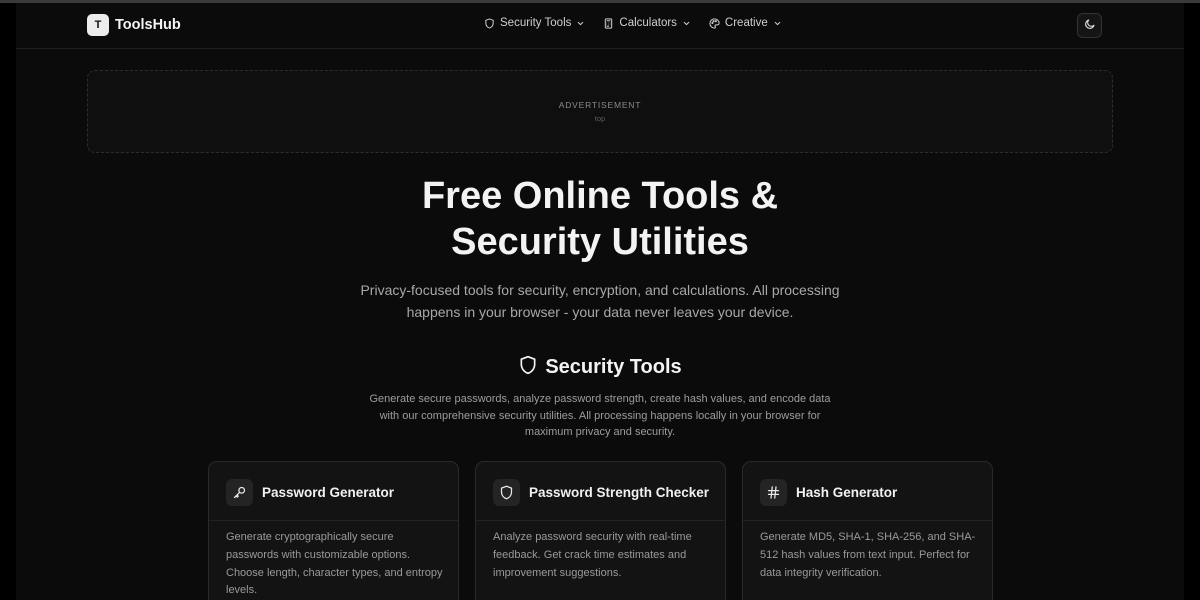  Describe the element at coordinates (600, 105) in the screenshot. I see `ad-label: ADVERTISEMENT` at that location.